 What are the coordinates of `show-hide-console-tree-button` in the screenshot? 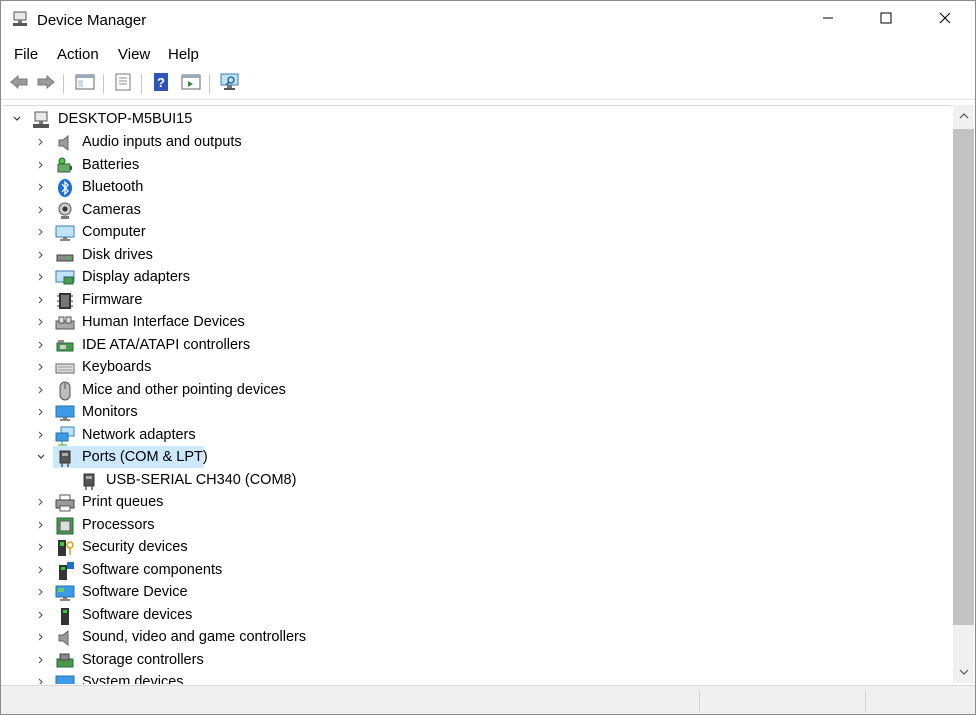 It's located at (85, 84).